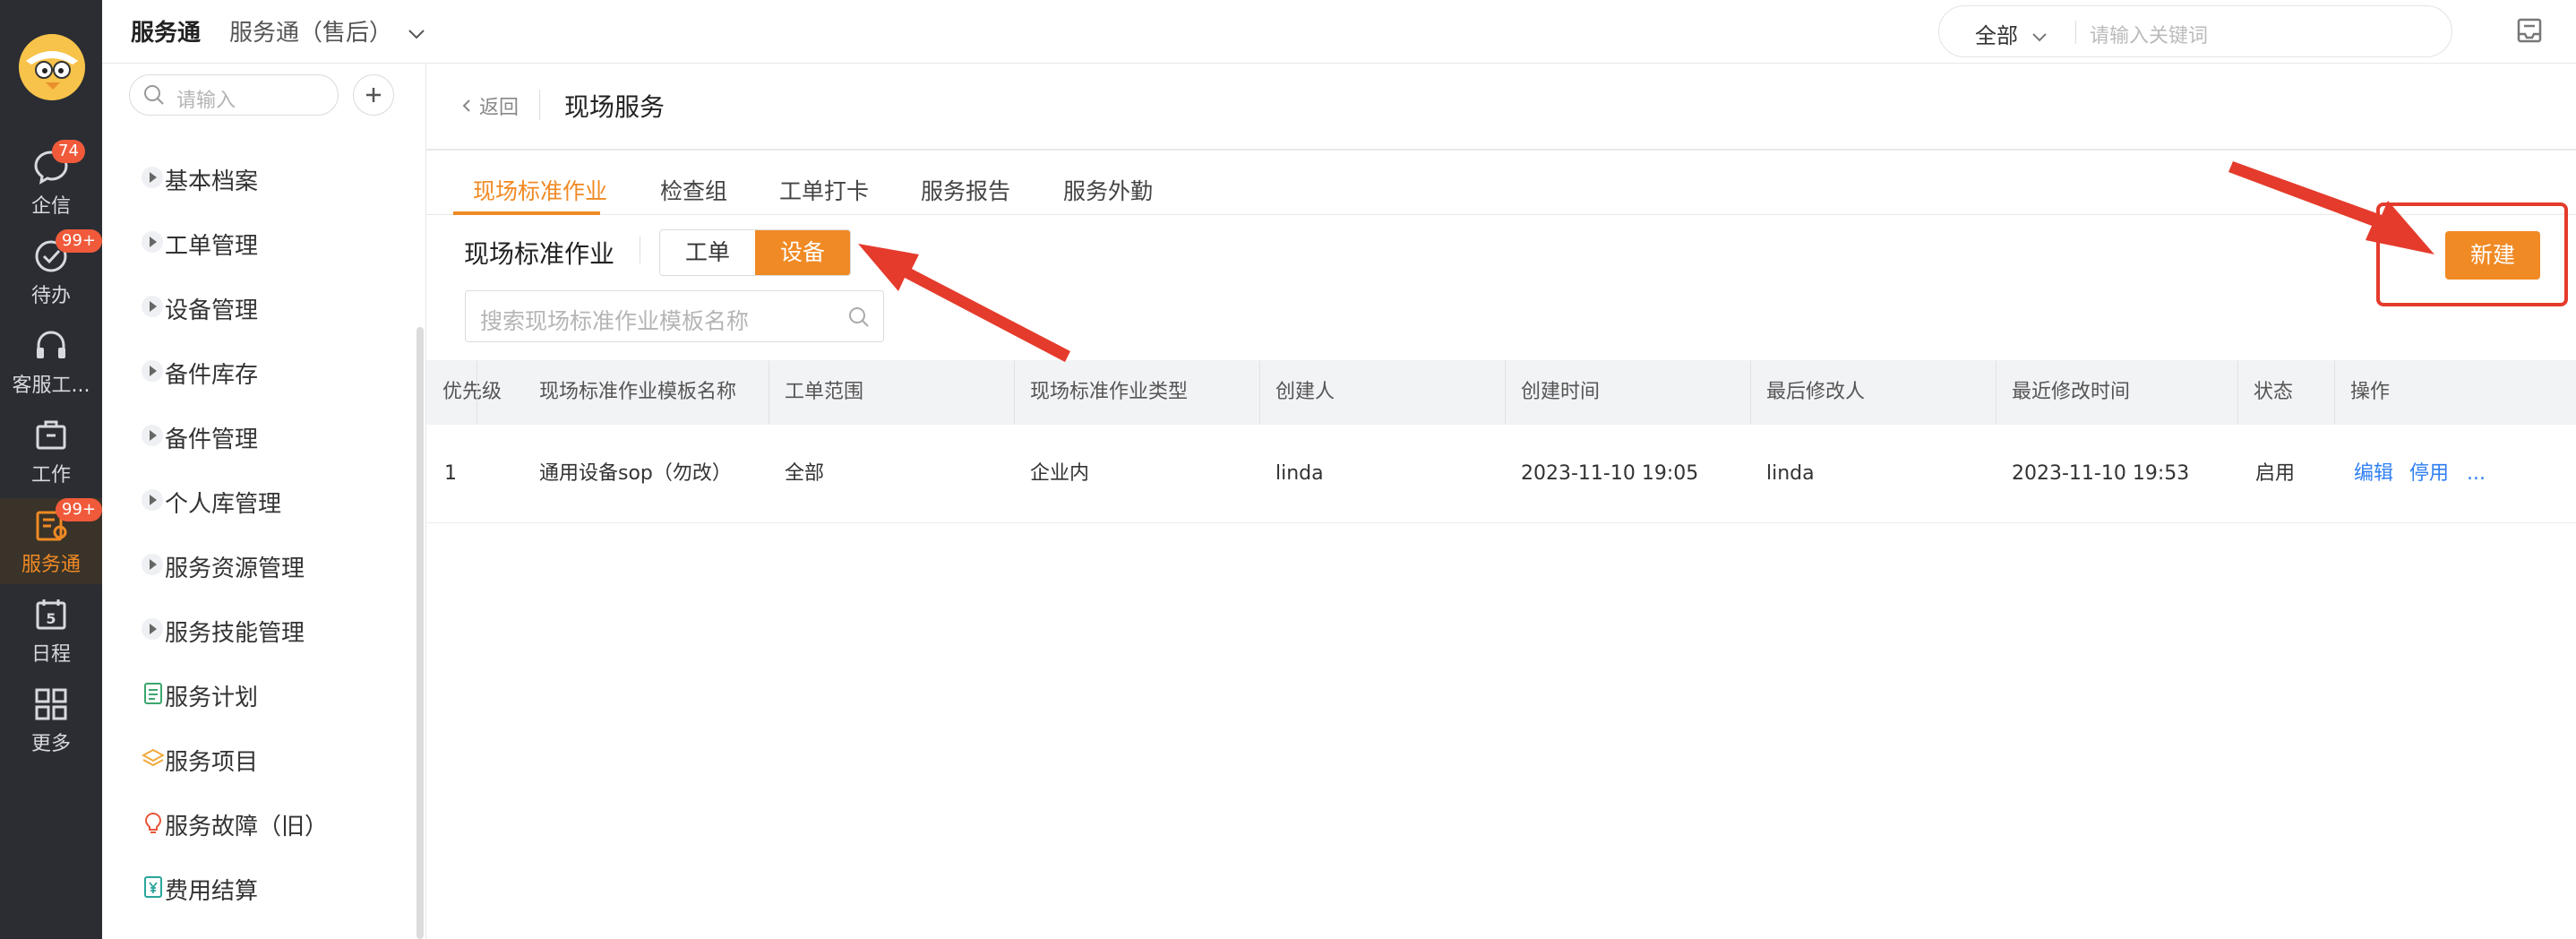  Describe the element at coordinates (466, 105) in the screenshot. I see `chevron-left-icon` at that location.